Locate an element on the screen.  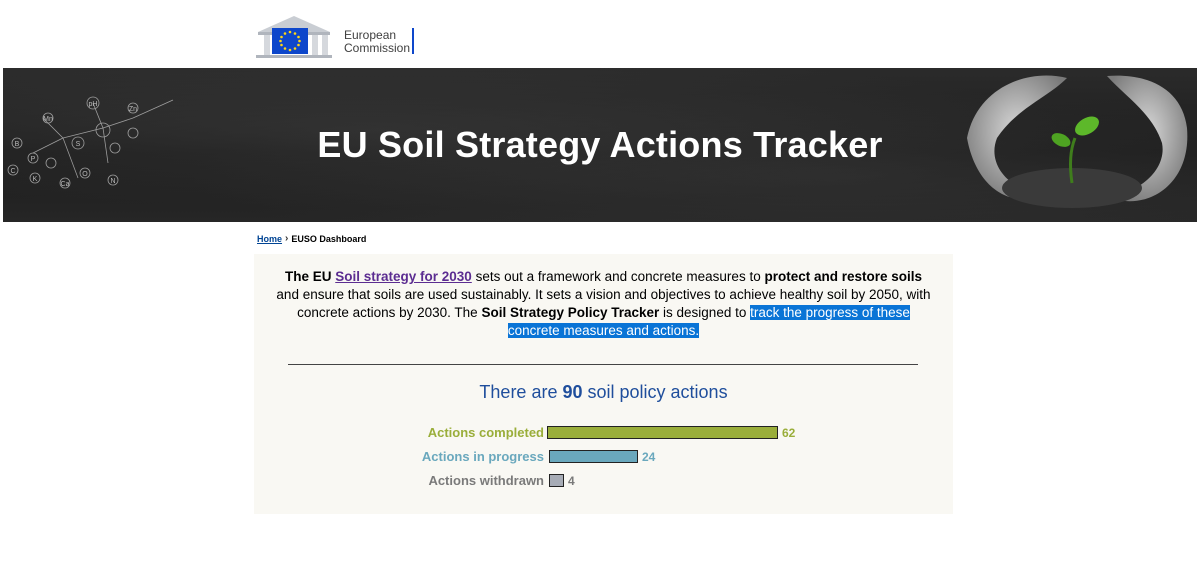
bar-row-completed: Actions completed 62 is located at coordinates (603, 433).